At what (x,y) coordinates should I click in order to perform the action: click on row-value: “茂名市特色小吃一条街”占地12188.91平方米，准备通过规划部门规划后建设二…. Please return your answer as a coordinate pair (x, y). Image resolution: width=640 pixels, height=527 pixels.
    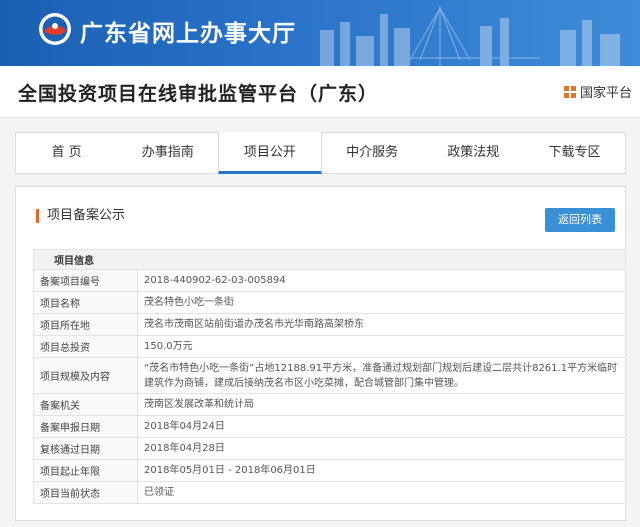
    Looking at the image, I should click on (381, 375).